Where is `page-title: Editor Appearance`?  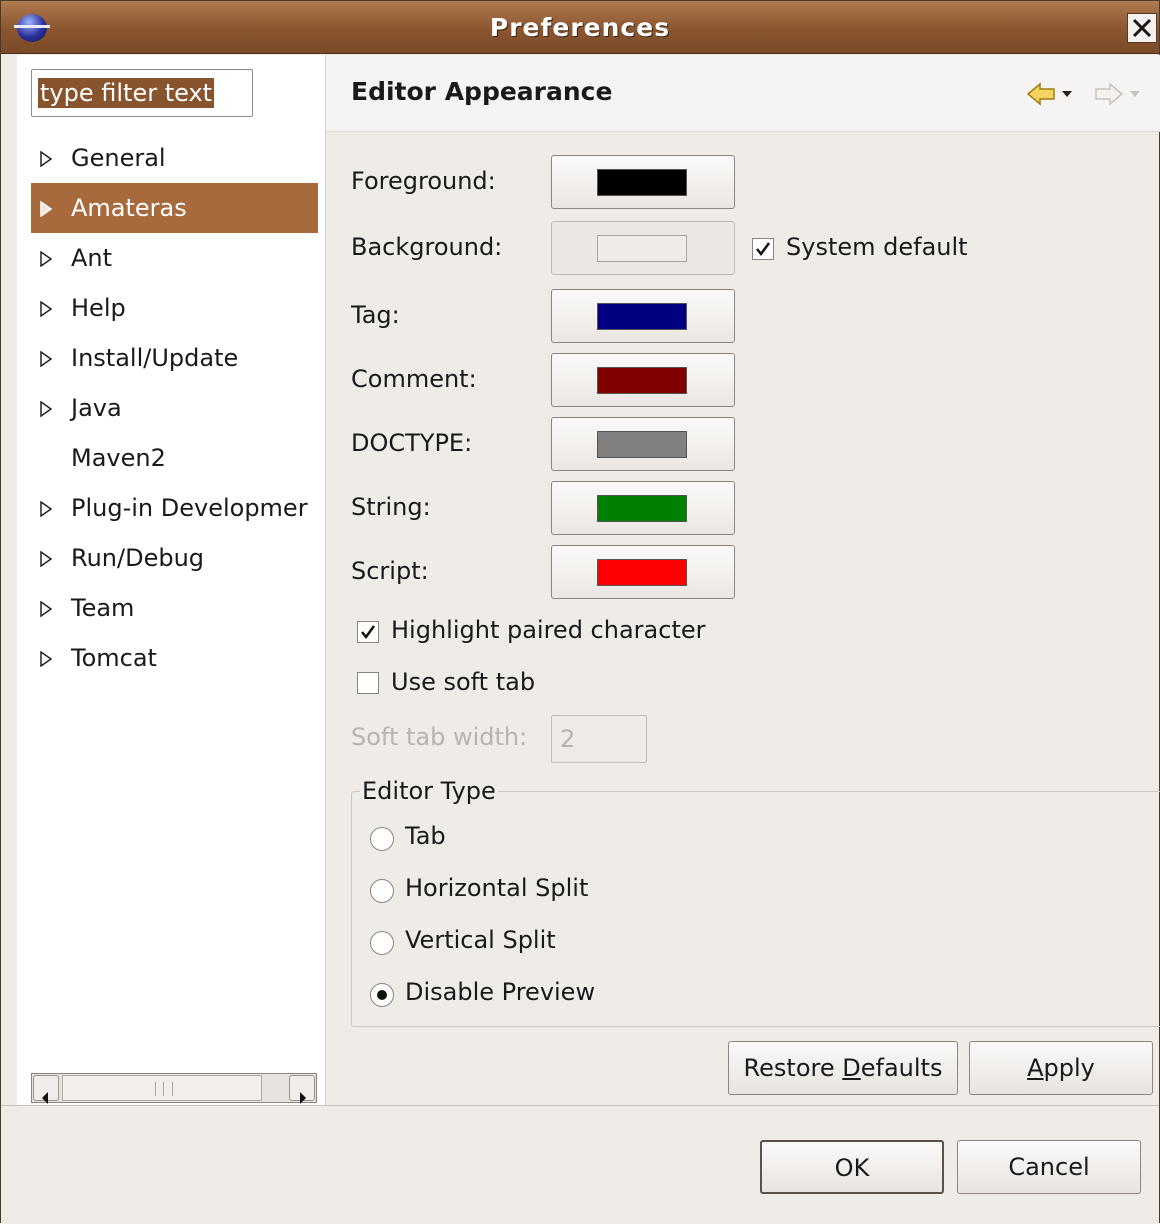 page-title: Editor Appearance is located at coordinates (482, 91).